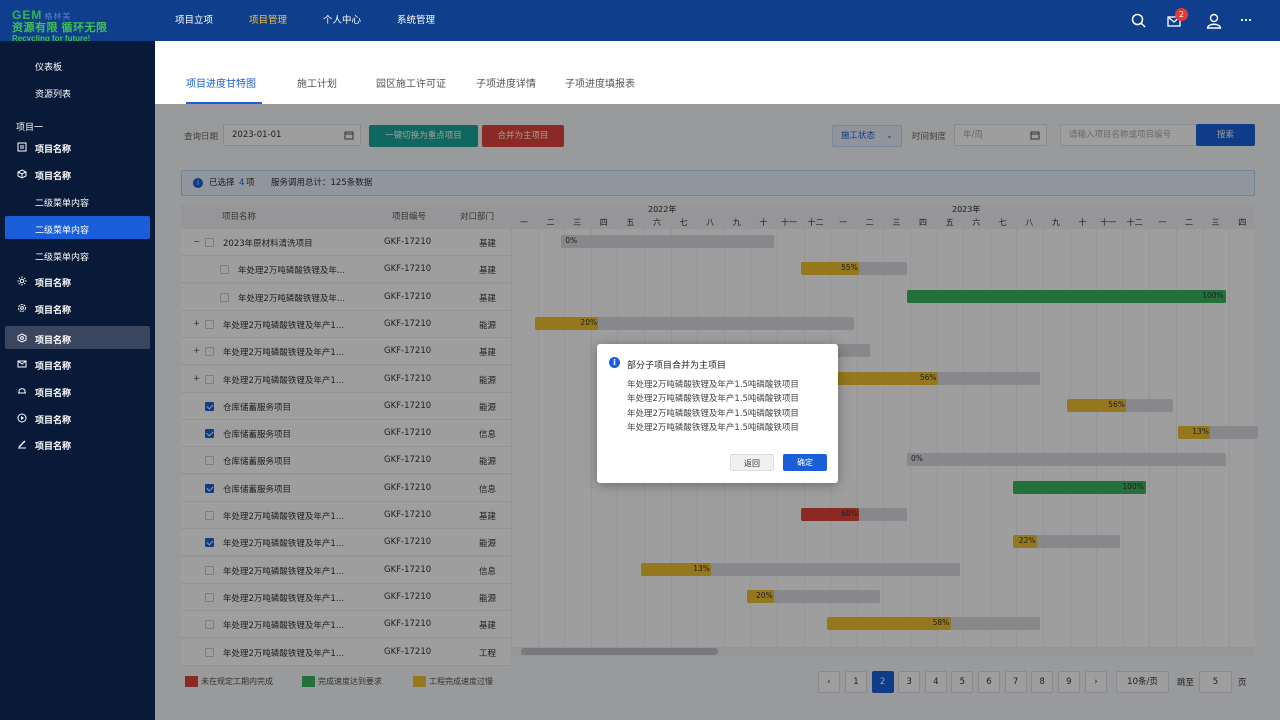 The width and height of the screenshot is (1280, 720). I want to click on bell-icon, so click(22, 391).